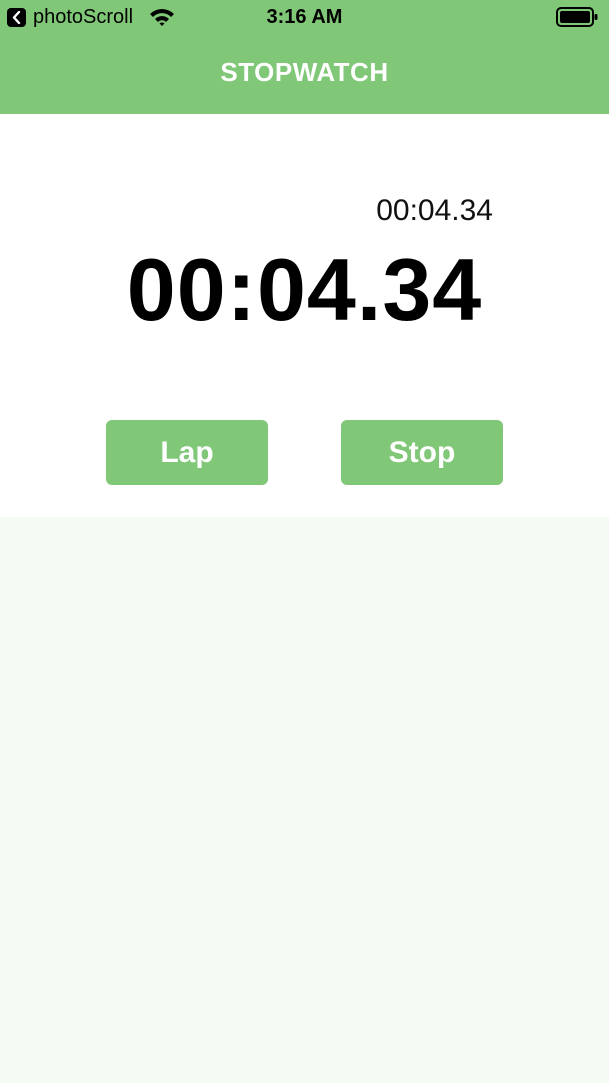 The image size is (609, 1083). I want to click on header-bar: photoScroll 3:16 AM STOPWATCH, so click(304, 57).